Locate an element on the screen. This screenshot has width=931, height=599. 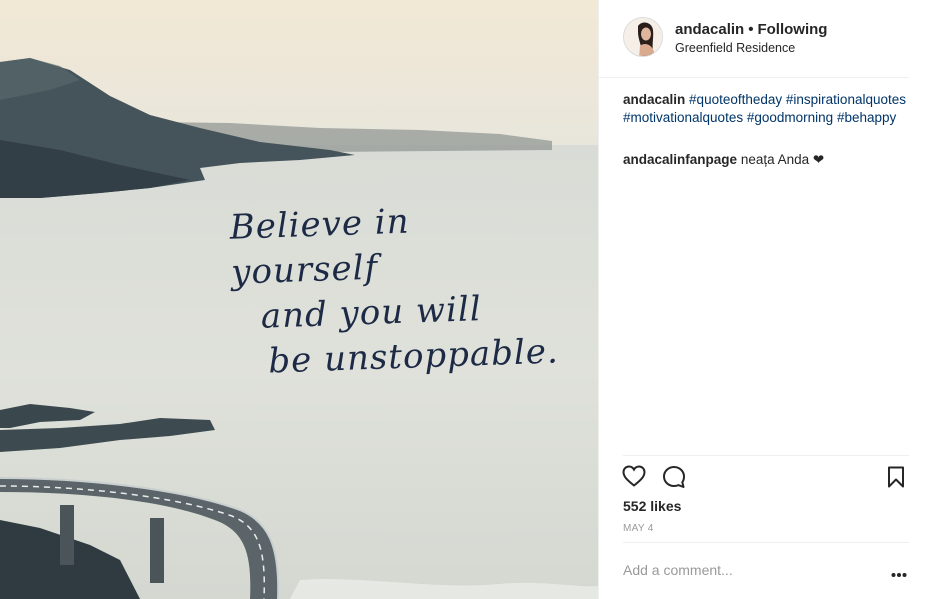
post-header: andacalin • Following Greenfield Residence is located at coordinates (754, 39).